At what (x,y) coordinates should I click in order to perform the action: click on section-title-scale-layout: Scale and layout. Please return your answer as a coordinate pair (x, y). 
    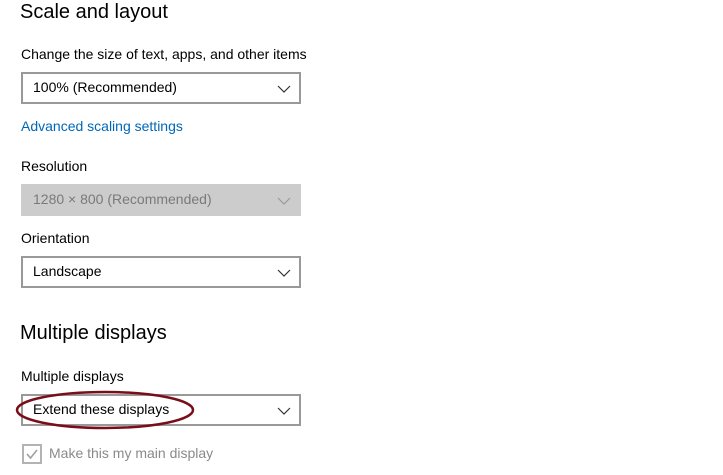
    Looking at the image, I should click on (94, 12).